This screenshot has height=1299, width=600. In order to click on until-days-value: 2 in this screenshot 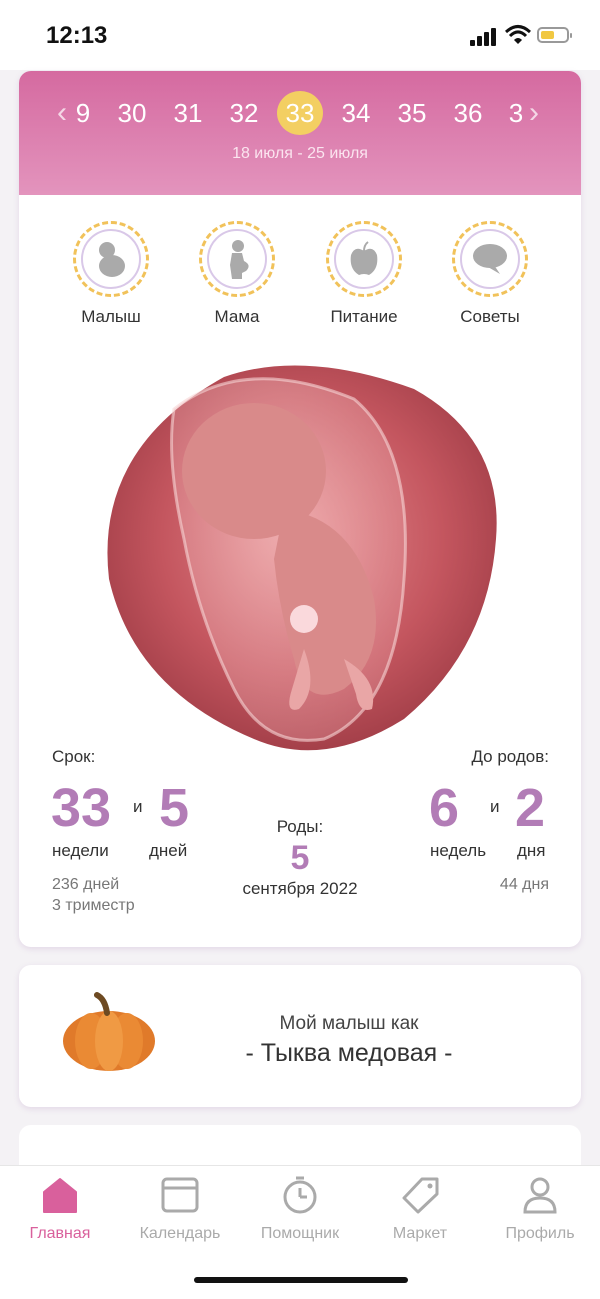, I will do `click(530, 808)`.